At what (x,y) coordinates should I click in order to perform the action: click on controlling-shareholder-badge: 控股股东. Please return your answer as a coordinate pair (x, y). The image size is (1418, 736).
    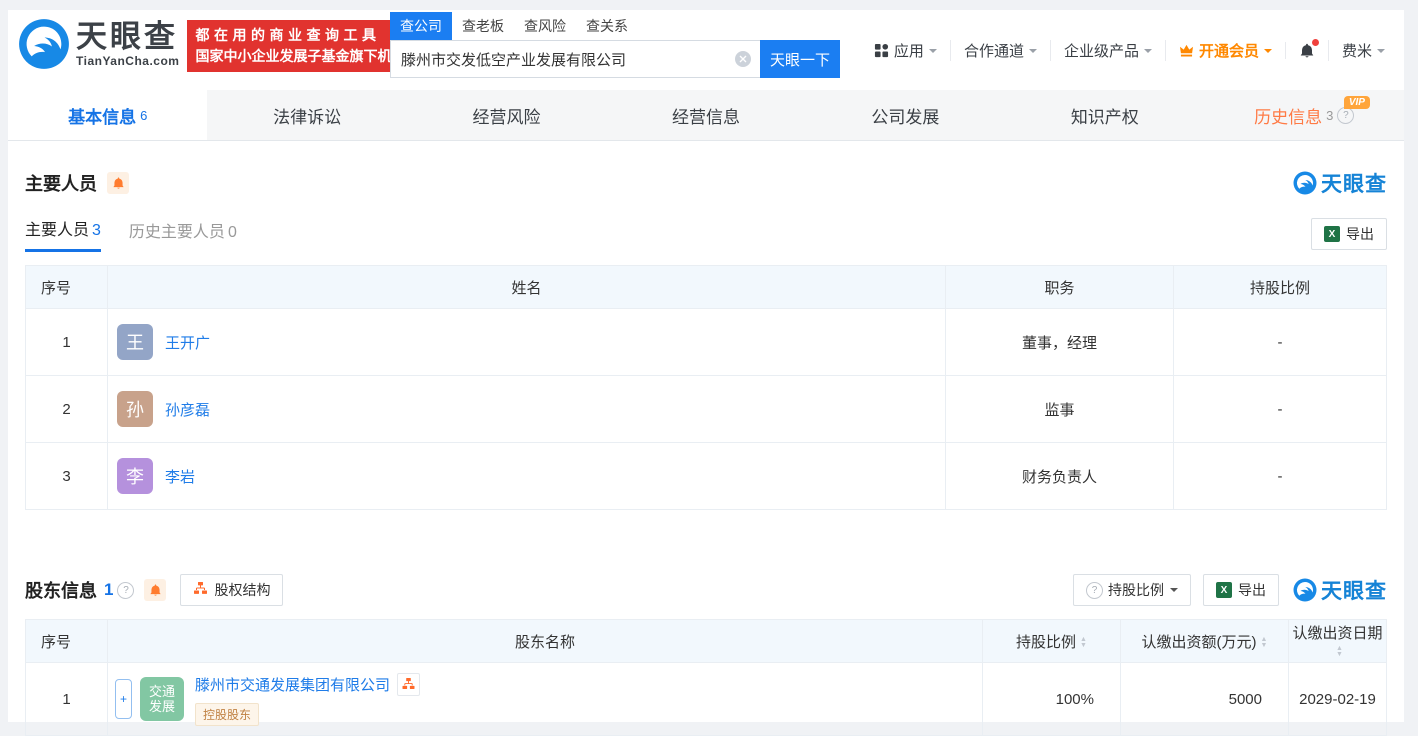
    Looking at the image, I should click on (227, 714).